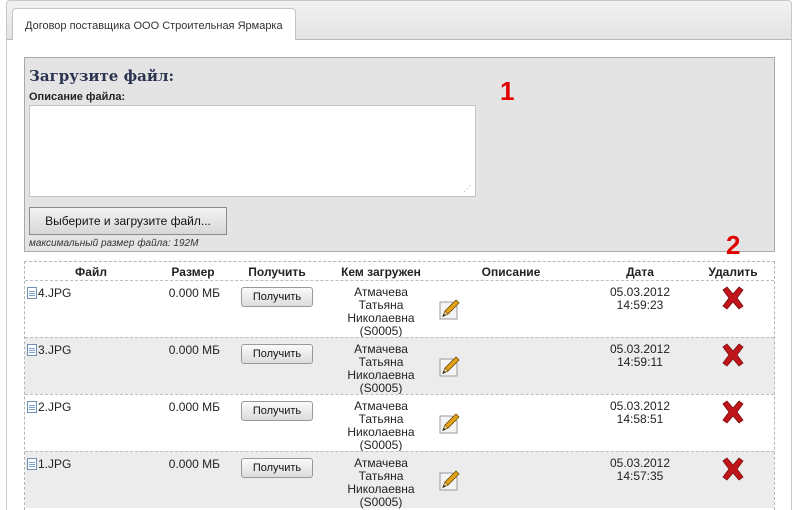 The height and width of the screenshot is (510, 792). I want to click on header-get: Получить, so click(277, 272).